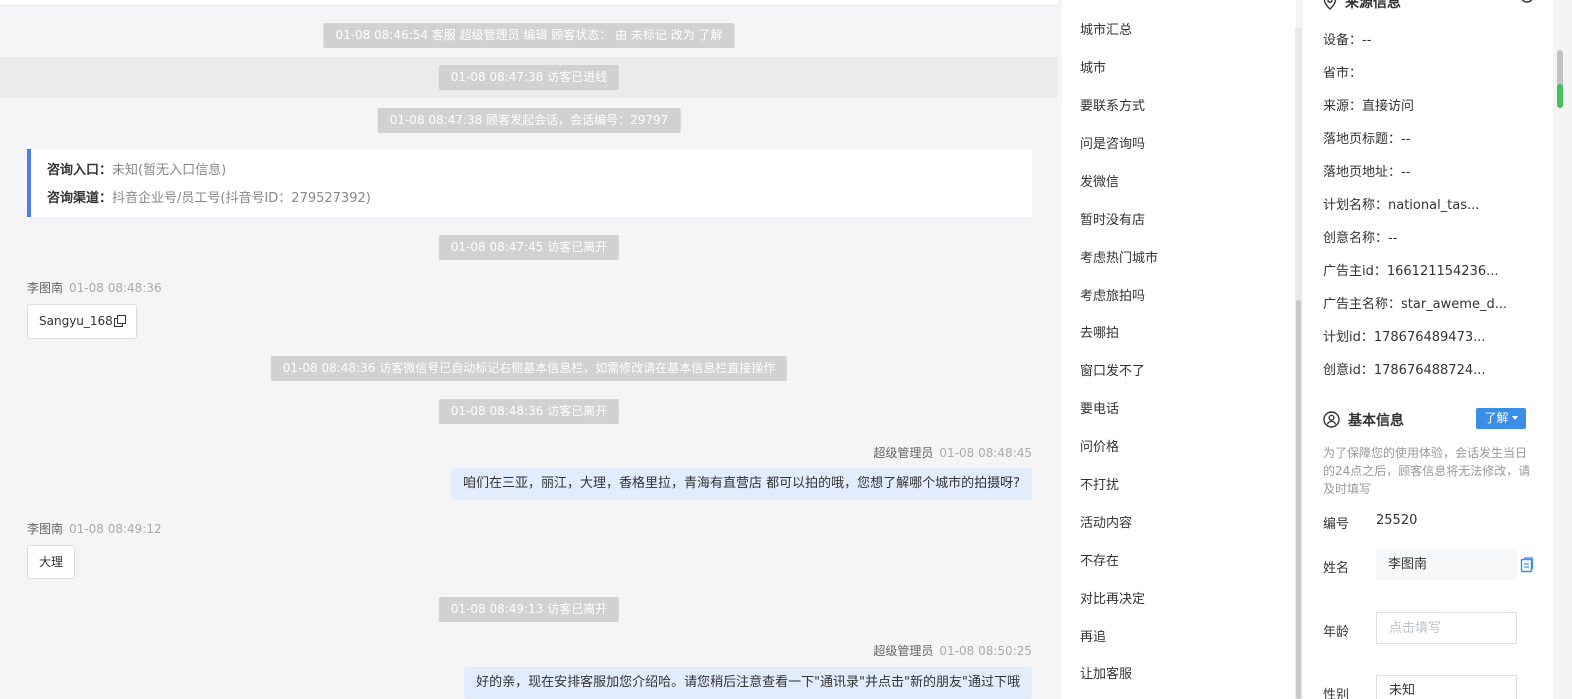 This screenshot has width=1572, height=699. Describe the element at coordinates (1331, 421) in the screenshot. I see `user-circle-icon` at that location.